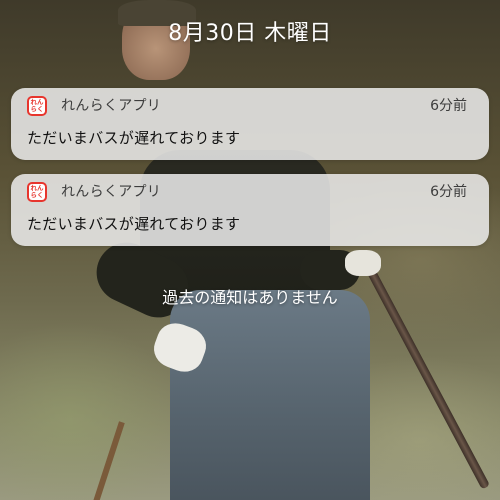 Image resolution: width=500 pixels, height=500 pixels. I want to click on wallpaper-twig, so click(108, 460).